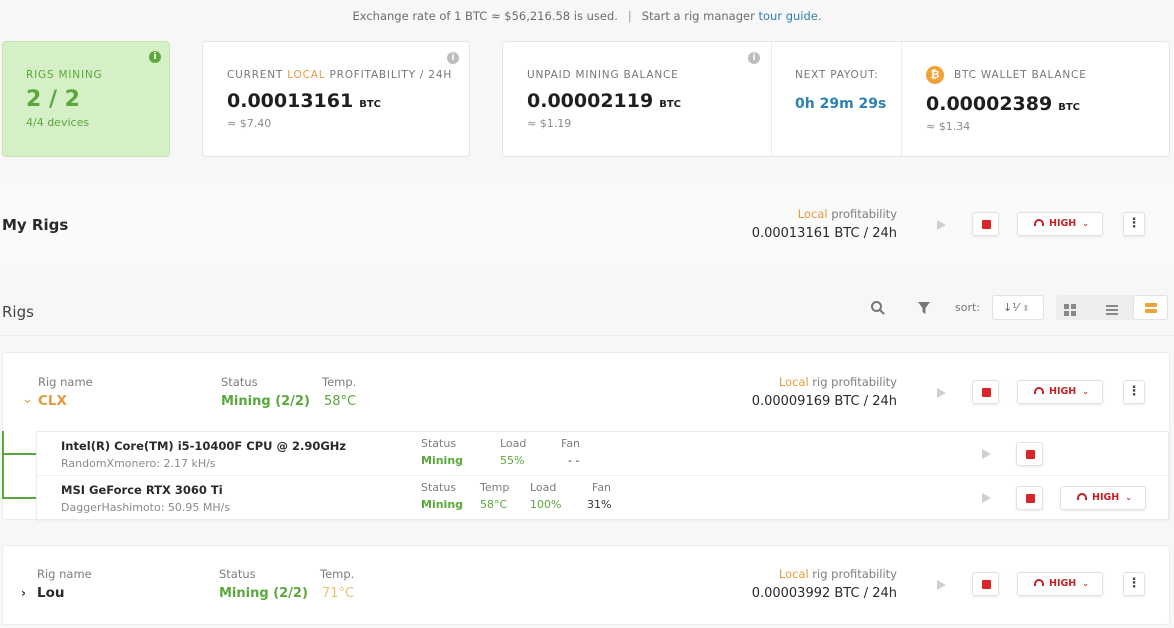 The height and width of the screenshot is (628, 1174). I want to click on more-menu-button, so click(1134, 224).